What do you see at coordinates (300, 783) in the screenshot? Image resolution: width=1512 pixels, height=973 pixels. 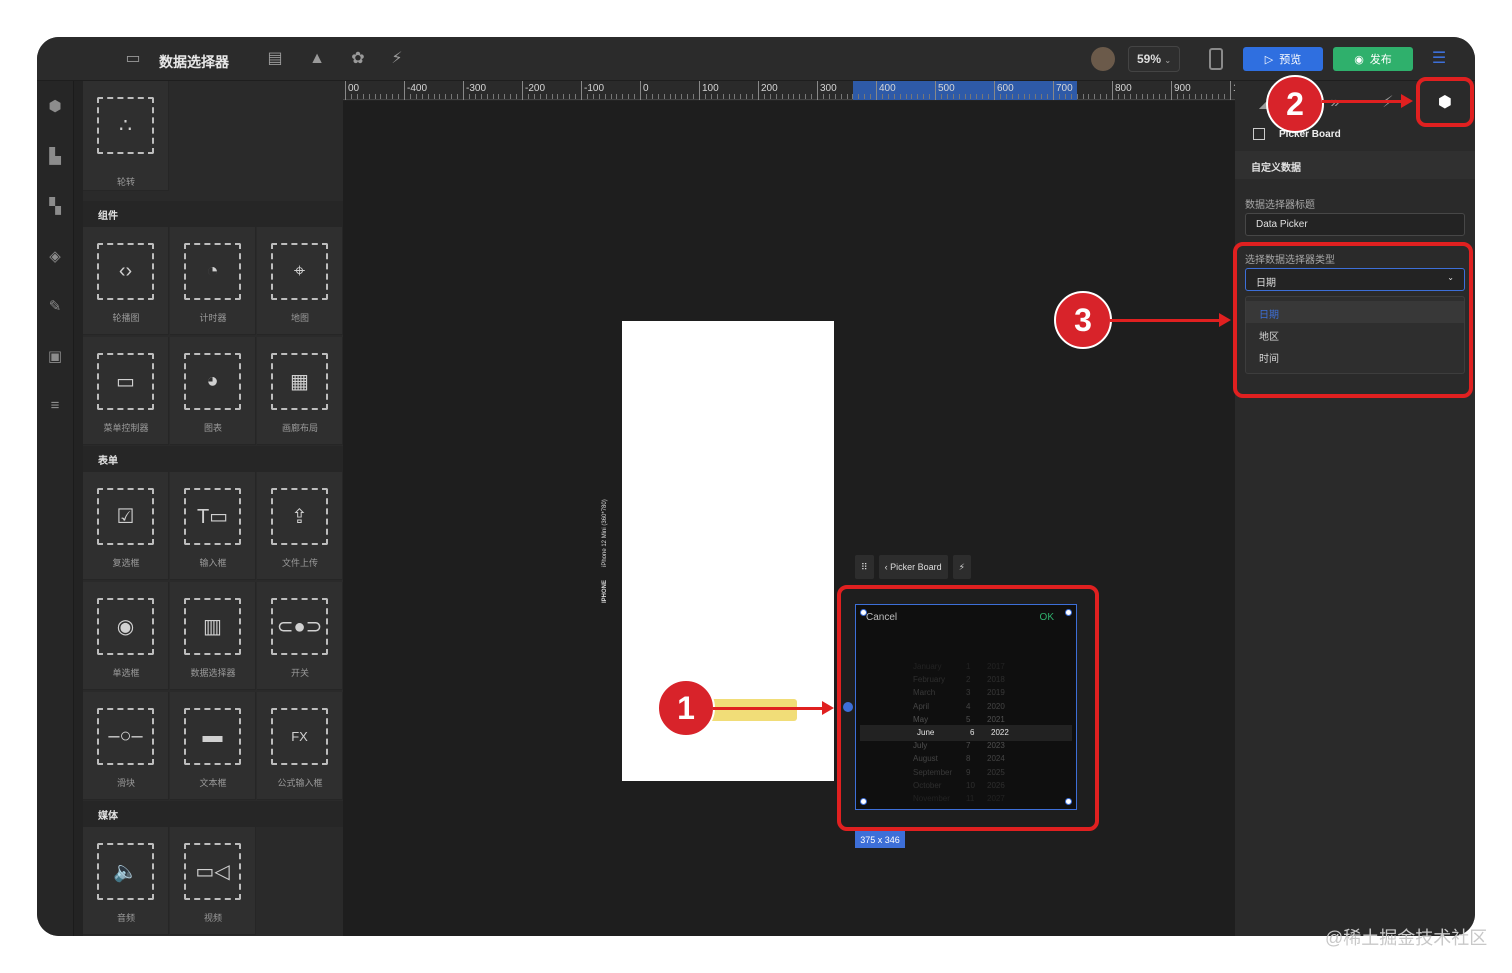 I see `palette-item-label: 公式输入框` at bounding box center [300, 783].